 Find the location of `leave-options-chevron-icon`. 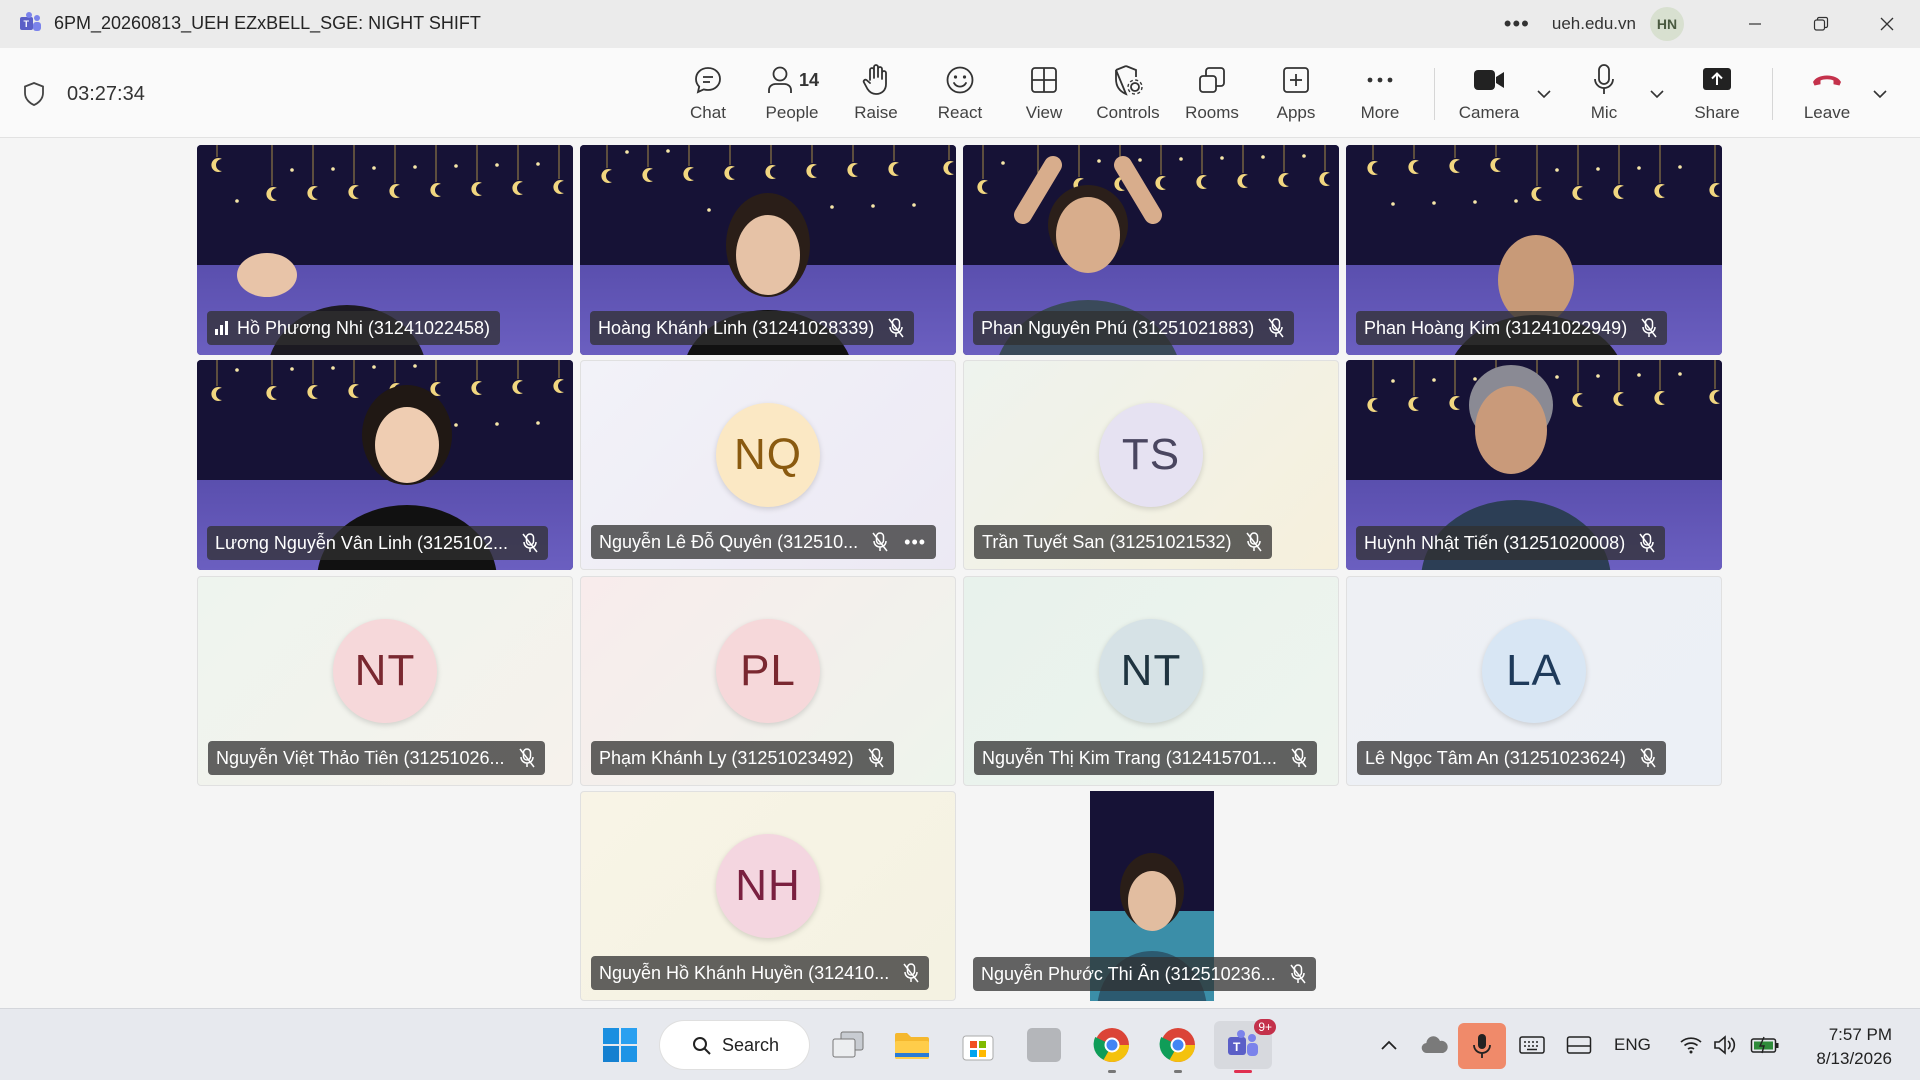

leave-options-chevron-icon is located at coordinates (1880, 94).